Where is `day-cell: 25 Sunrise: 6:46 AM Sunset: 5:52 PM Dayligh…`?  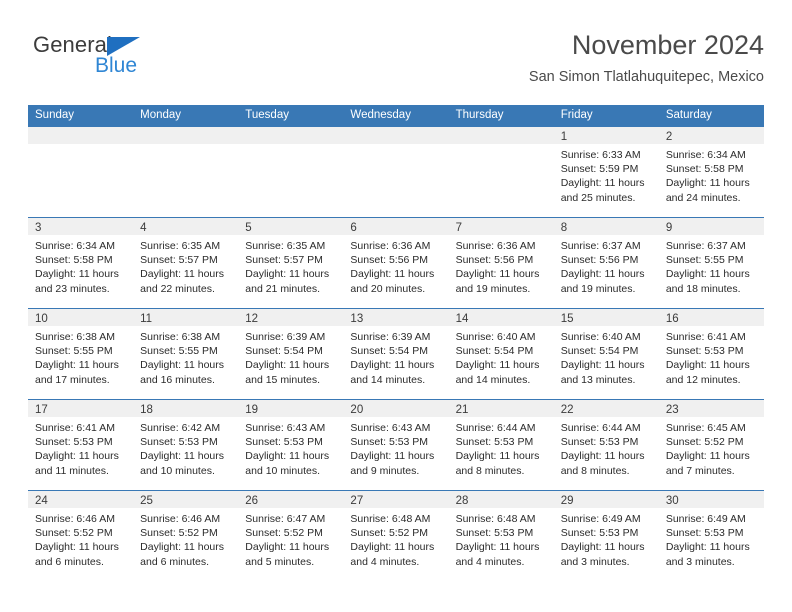
day-cell: 25 Sunrise: 6:46 AM Sunset: 5:52 PM Dayligh… is located at coordinates (186, 536).